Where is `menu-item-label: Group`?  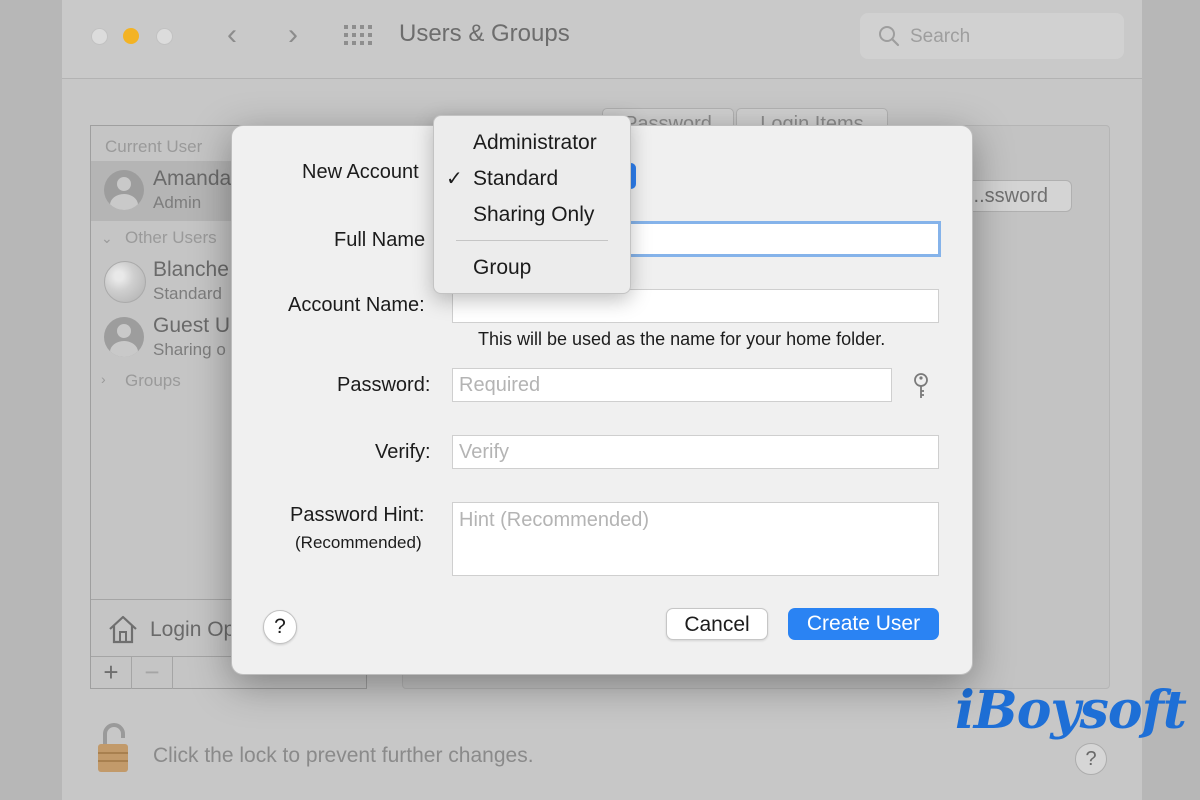
menu-item-label: Group is located at coordinates (502, 267).